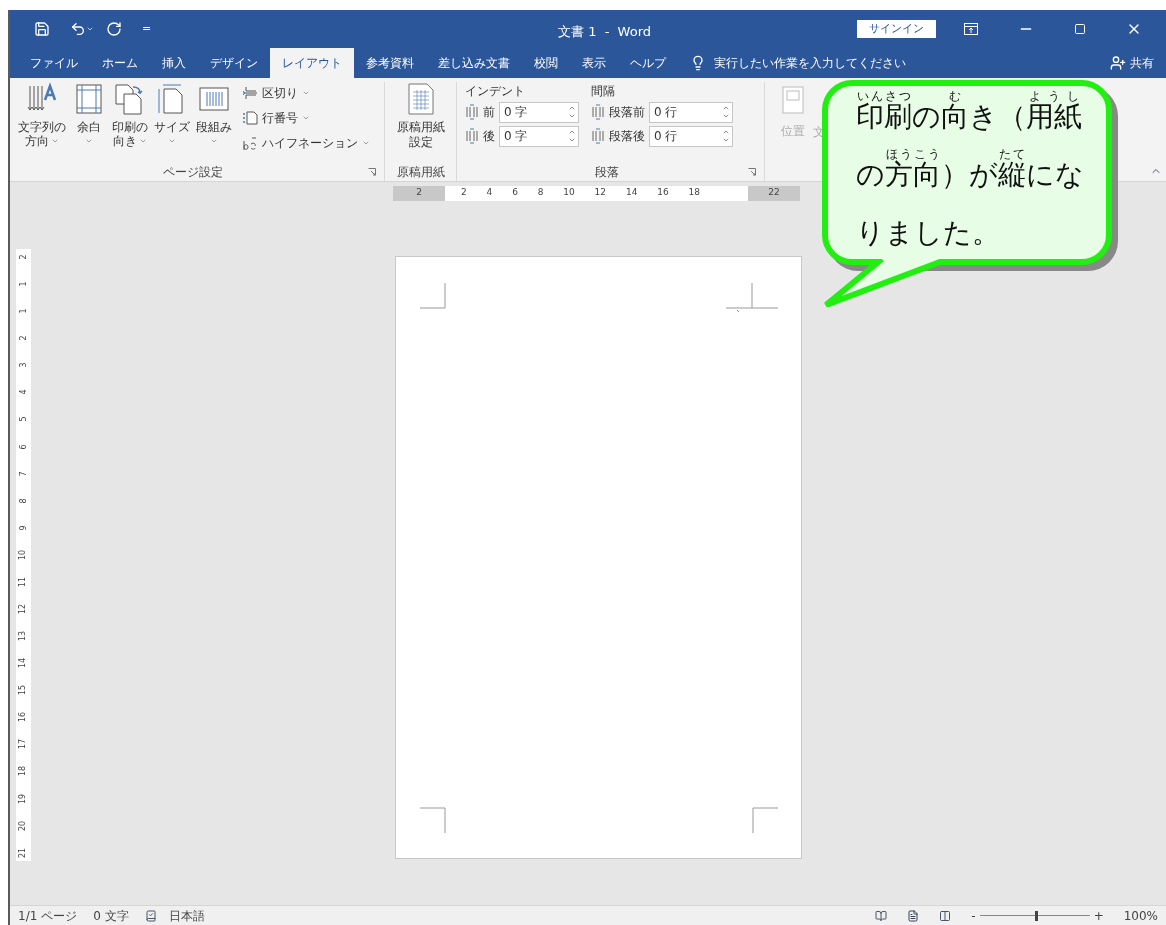  I want to click on genko-settings-button: 原稿用紙 設定, so click(420, 122).